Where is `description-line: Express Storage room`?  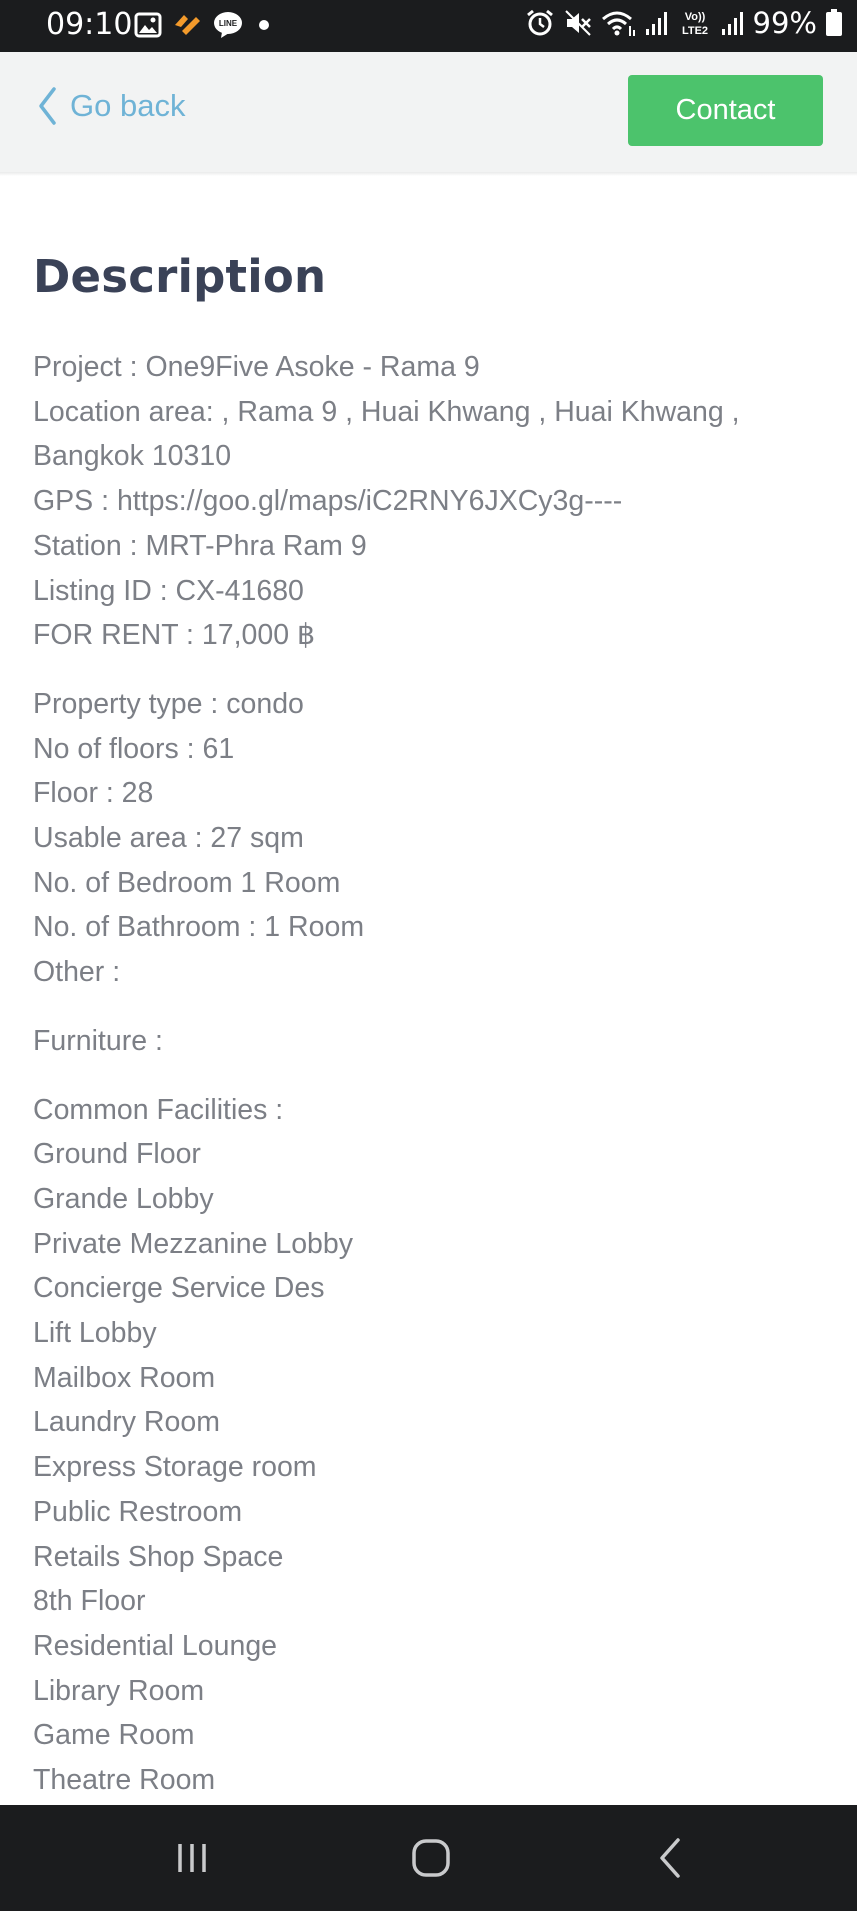 description-line: Express Storage room is located at coordinates (175, 1467).